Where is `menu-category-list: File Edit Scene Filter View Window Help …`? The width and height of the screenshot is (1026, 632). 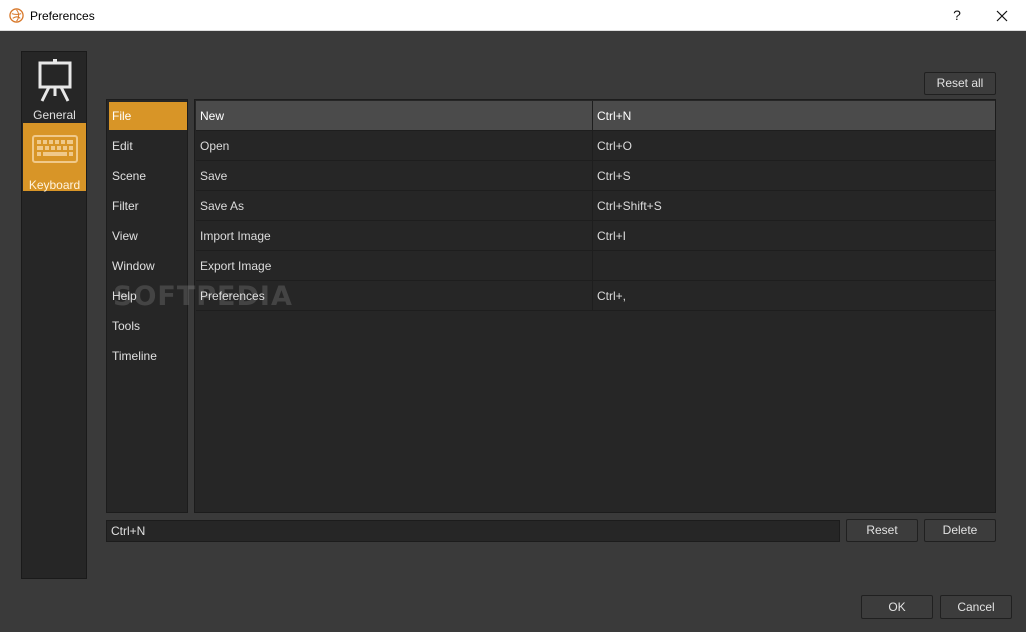 menu-category-list: File Edit Scene Filter View Window Help … is located at coordinates (147, 306).